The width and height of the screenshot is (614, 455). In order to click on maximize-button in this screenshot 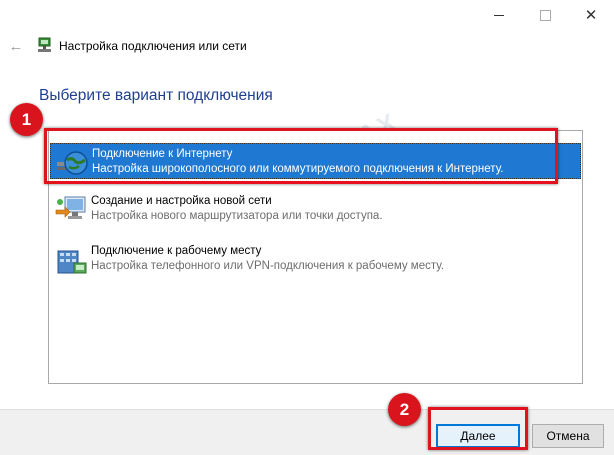, I will do `click(545, 15)`.